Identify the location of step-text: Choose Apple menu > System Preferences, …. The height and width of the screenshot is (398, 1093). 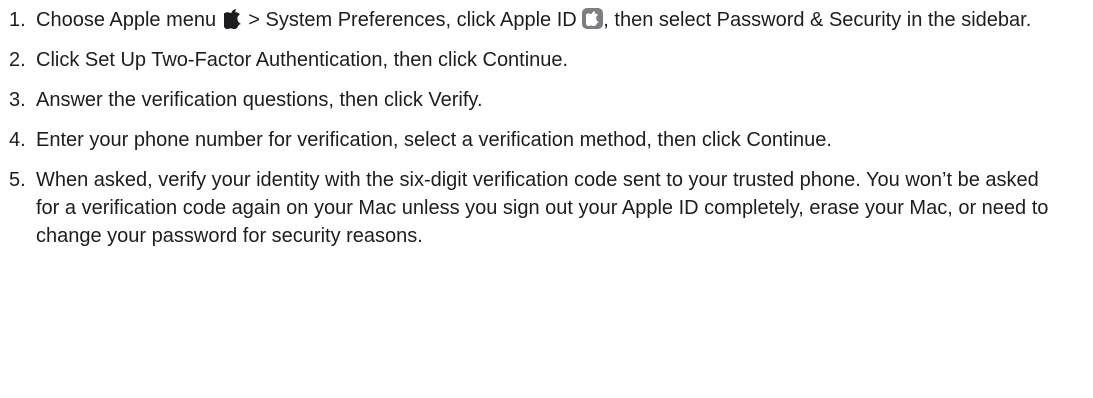
(564, 20).